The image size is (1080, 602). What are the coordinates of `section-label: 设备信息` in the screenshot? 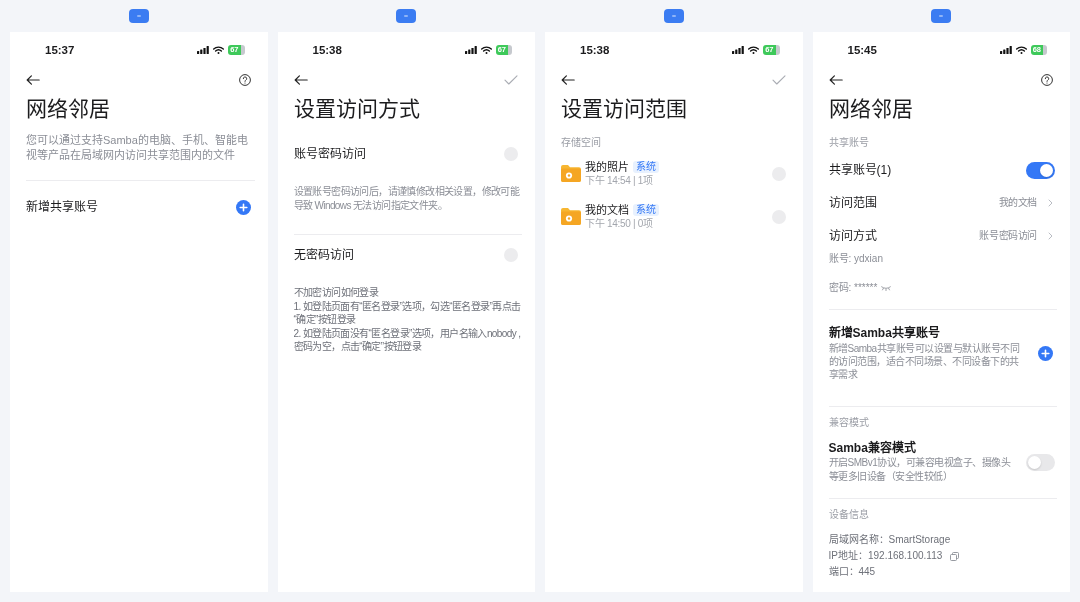 It's located at (849, 514).